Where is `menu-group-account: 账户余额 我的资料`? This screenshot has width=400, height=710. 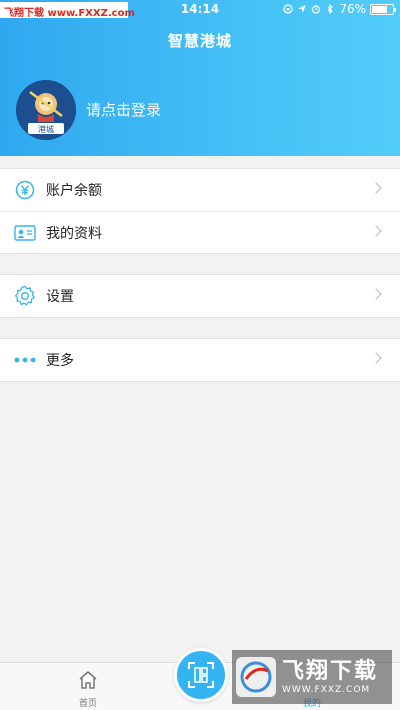
menu-group-account: 账户余额 我的资料 is located at coordinates (200, 211).